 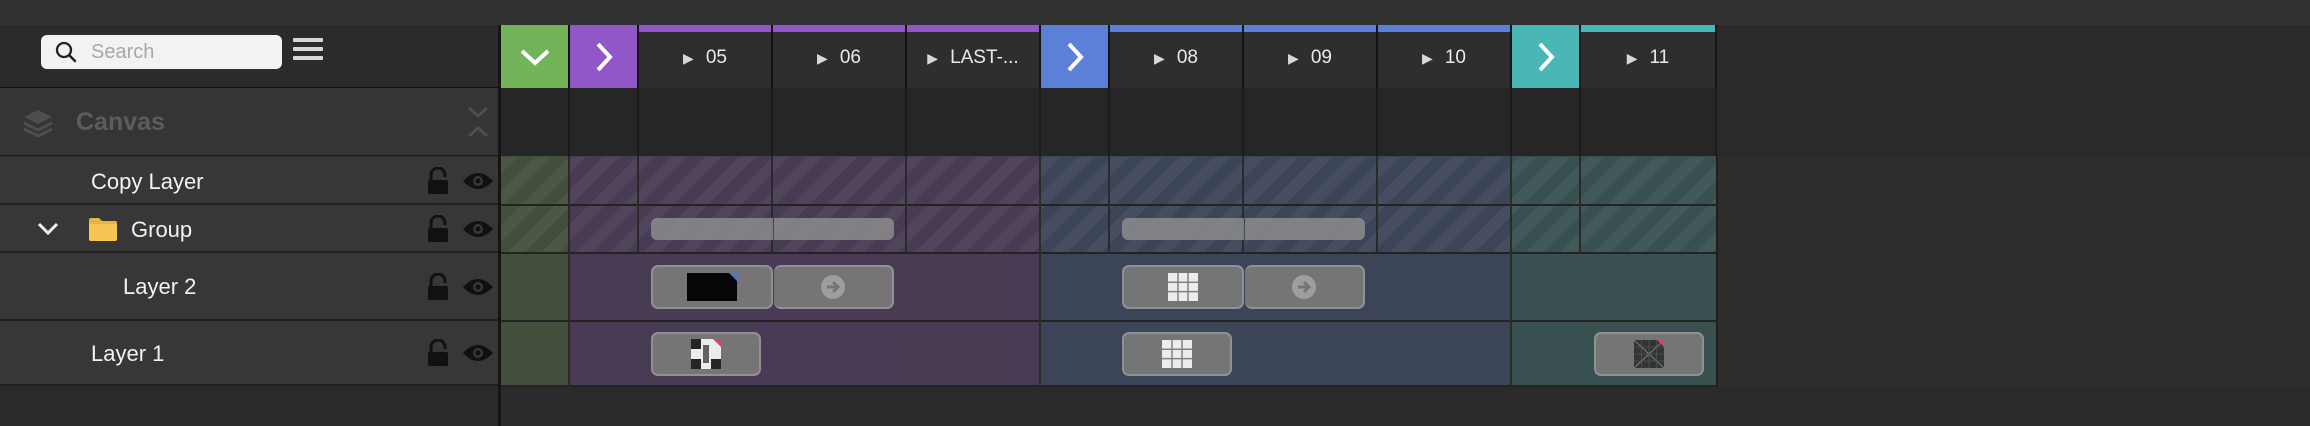 I want to click on cue-label: 08, so click(x=1187, y=57).